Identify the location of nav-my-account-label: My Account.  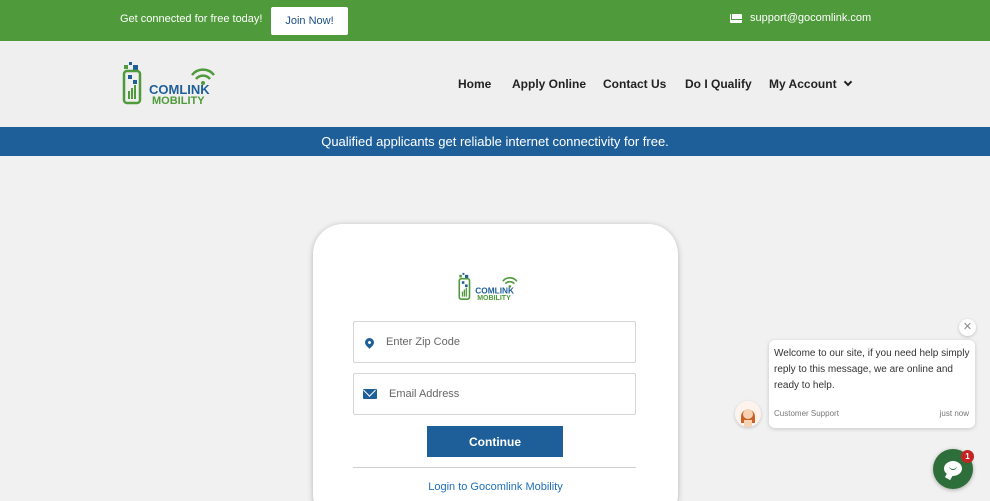
(803, 84).